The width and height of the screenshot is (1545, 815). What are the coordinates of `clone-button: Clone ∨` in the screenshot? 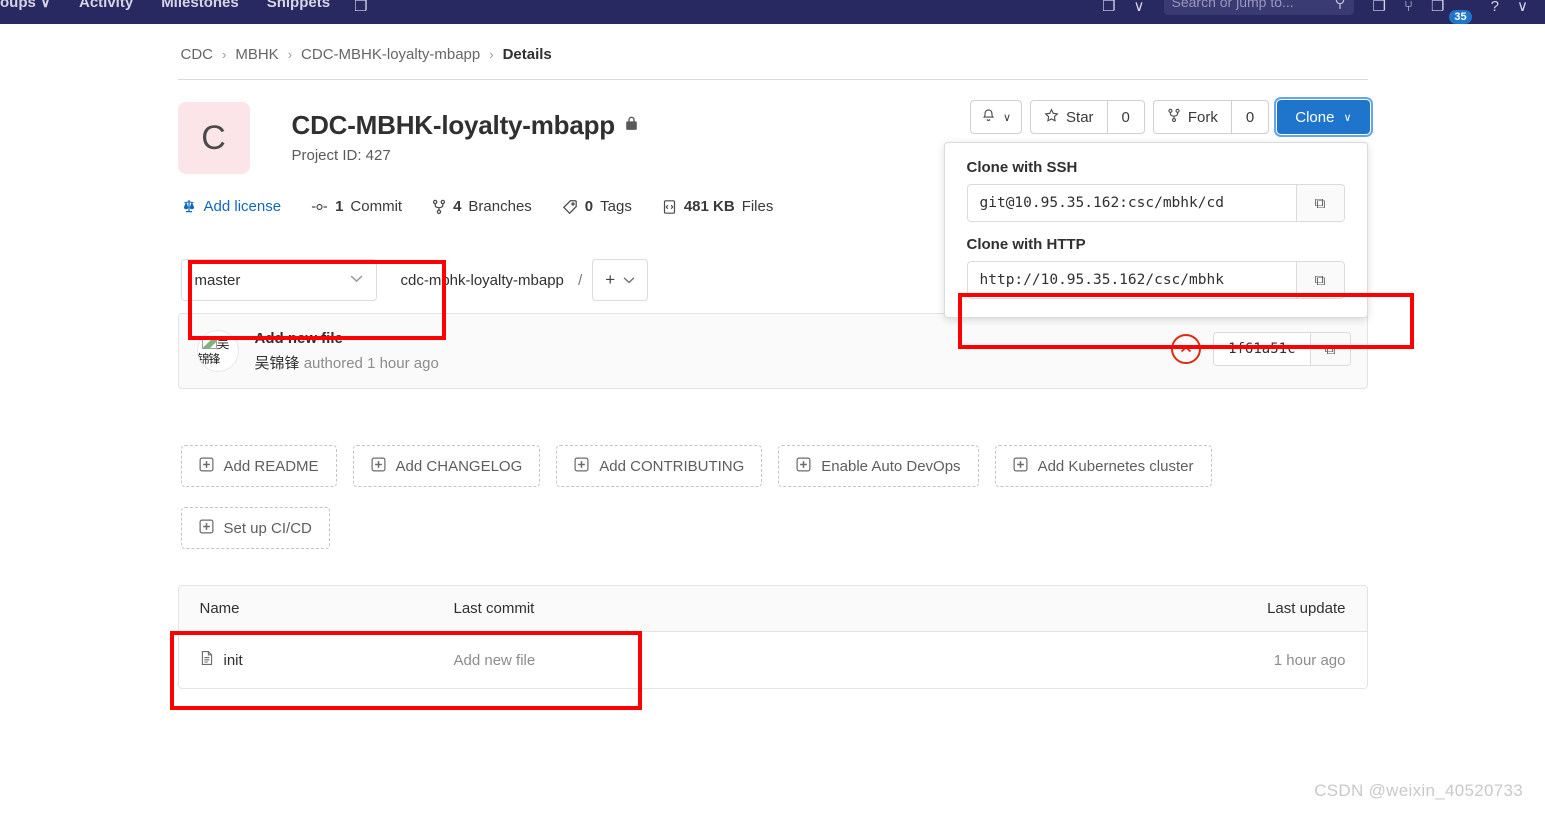 It's located at (1323, 117).